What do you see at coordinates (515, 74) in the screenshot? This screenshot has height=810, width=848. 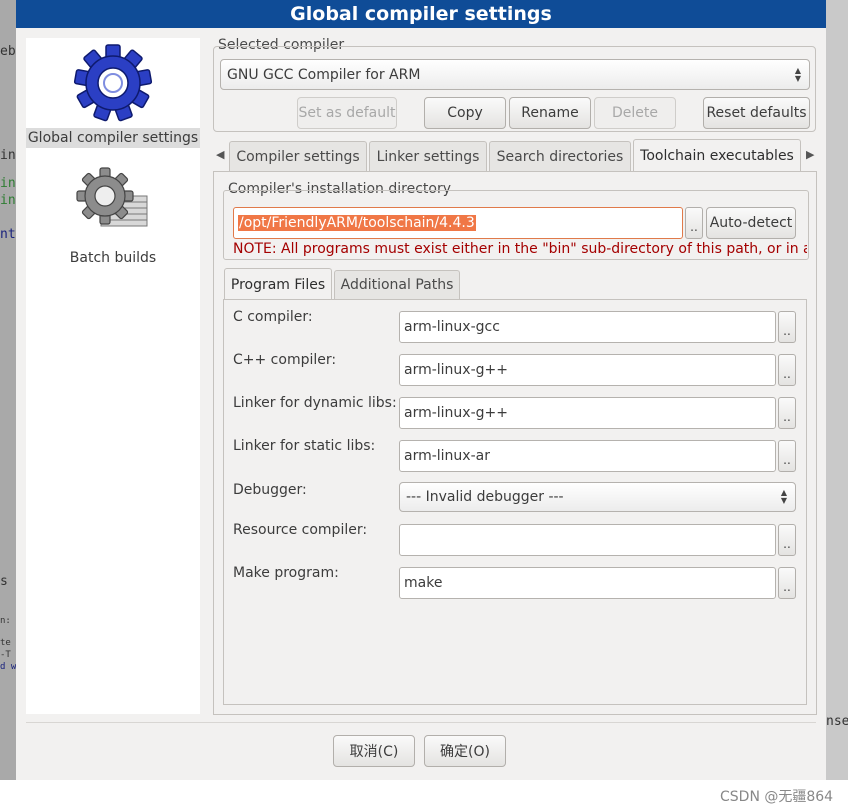 I see `compiler-select: GNU GCC Compiler for ARM ▲ ▼` at bounding box center [515, 74].